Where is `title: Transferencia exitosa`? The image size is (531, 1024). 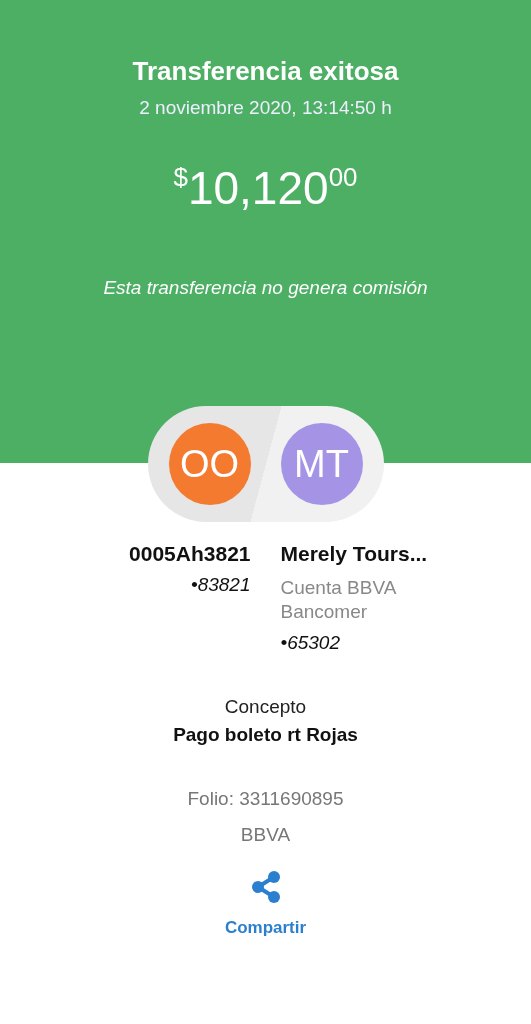 title: Transferencia exitosa is located at coordinates (265, 71).